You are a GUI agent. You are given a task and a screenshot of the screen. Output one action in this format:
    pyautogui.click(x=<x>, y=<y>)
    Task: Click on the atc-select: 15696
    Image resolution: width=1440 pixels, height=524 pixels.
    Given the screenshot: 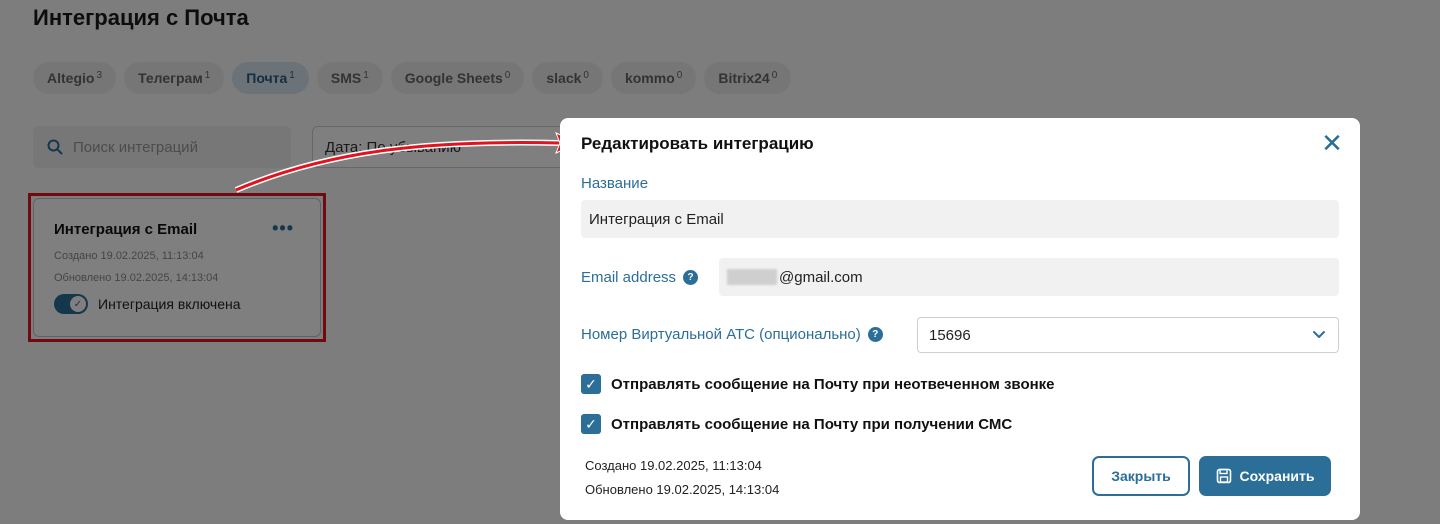 What is the action you would take?
    pyautogui.click(x=1128, y=335)
    